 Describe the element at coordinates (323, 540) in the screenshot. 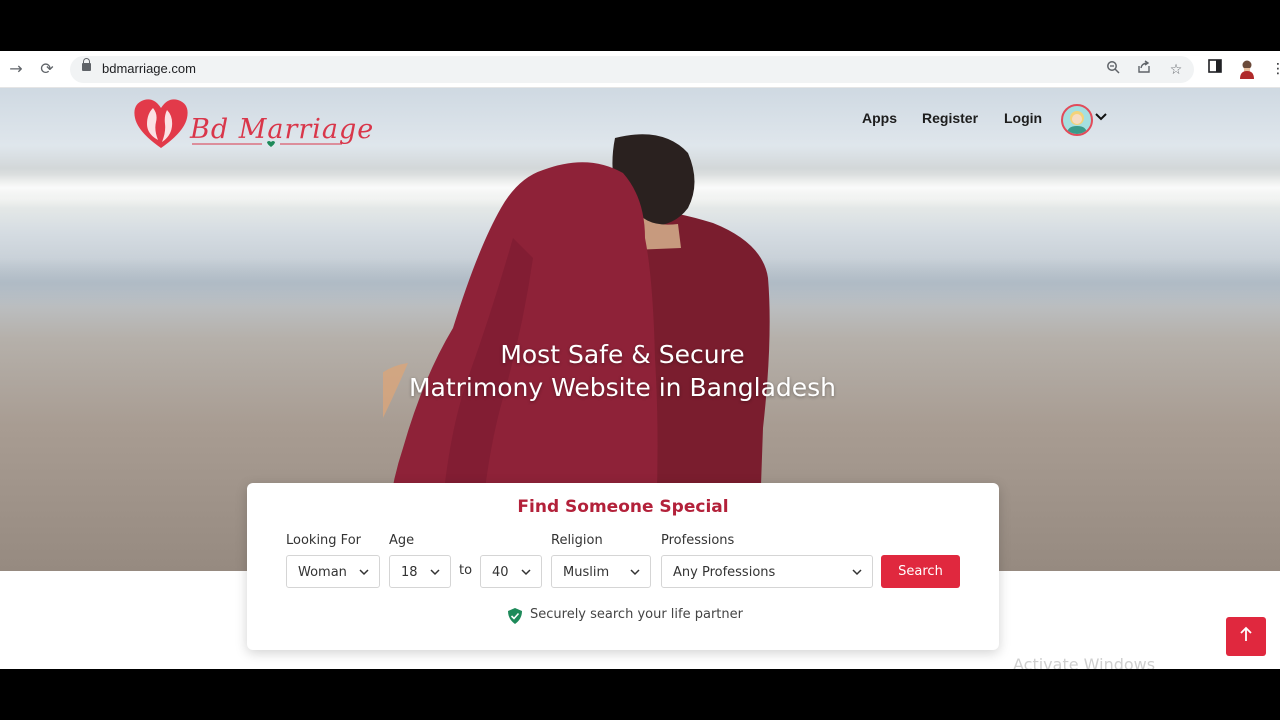

I see `looking-for-label: Looking For` at that location.